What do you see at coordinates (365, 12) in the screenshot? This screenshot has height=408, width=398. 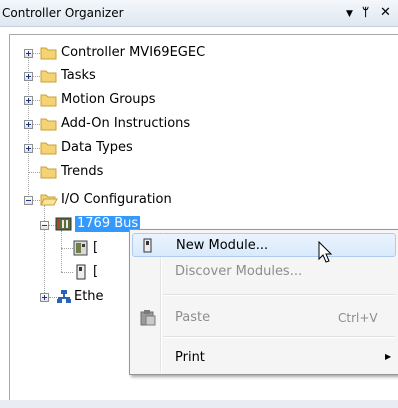 I see `pin-icon: ᛘ` at bounding box center [365, 12].